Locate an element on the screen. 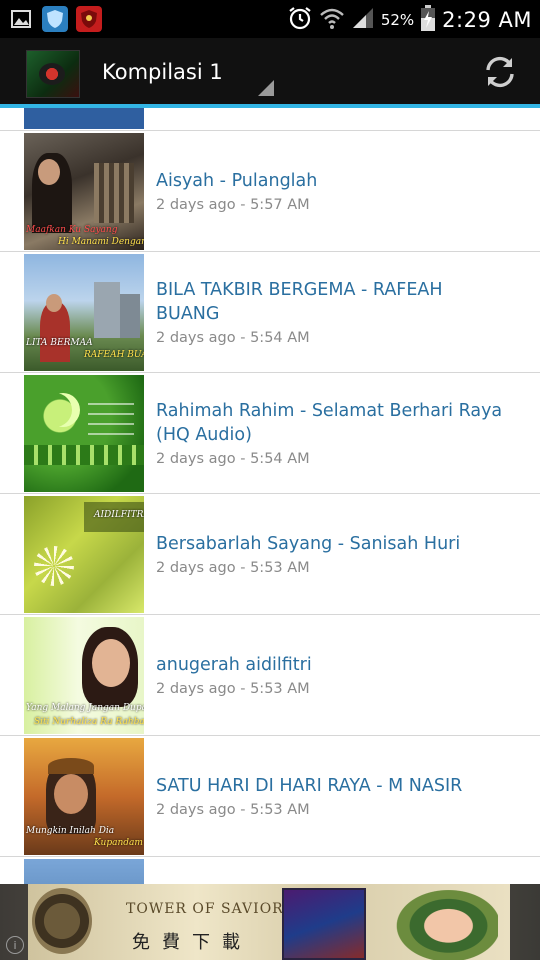 The image size is (540, 960). app-bar: Kompilasi 1 is located at coordinates (270, 73).